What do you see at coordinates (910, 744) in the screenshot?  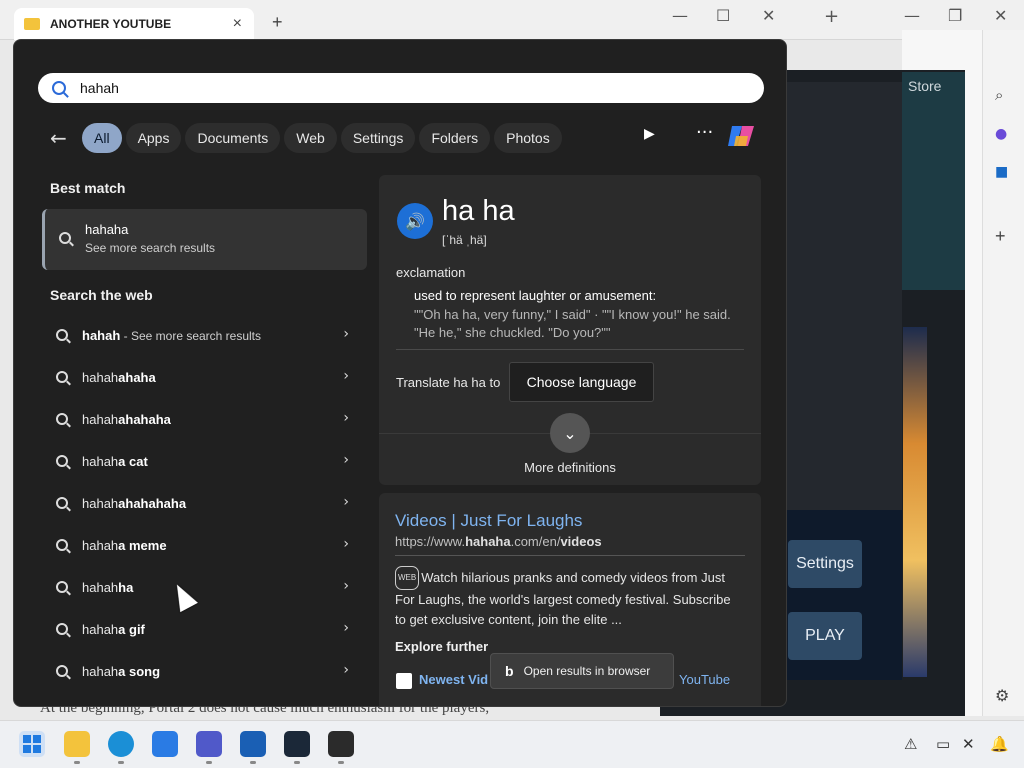 I see `network-icon: ⚠` at bounding box center [910, 744].